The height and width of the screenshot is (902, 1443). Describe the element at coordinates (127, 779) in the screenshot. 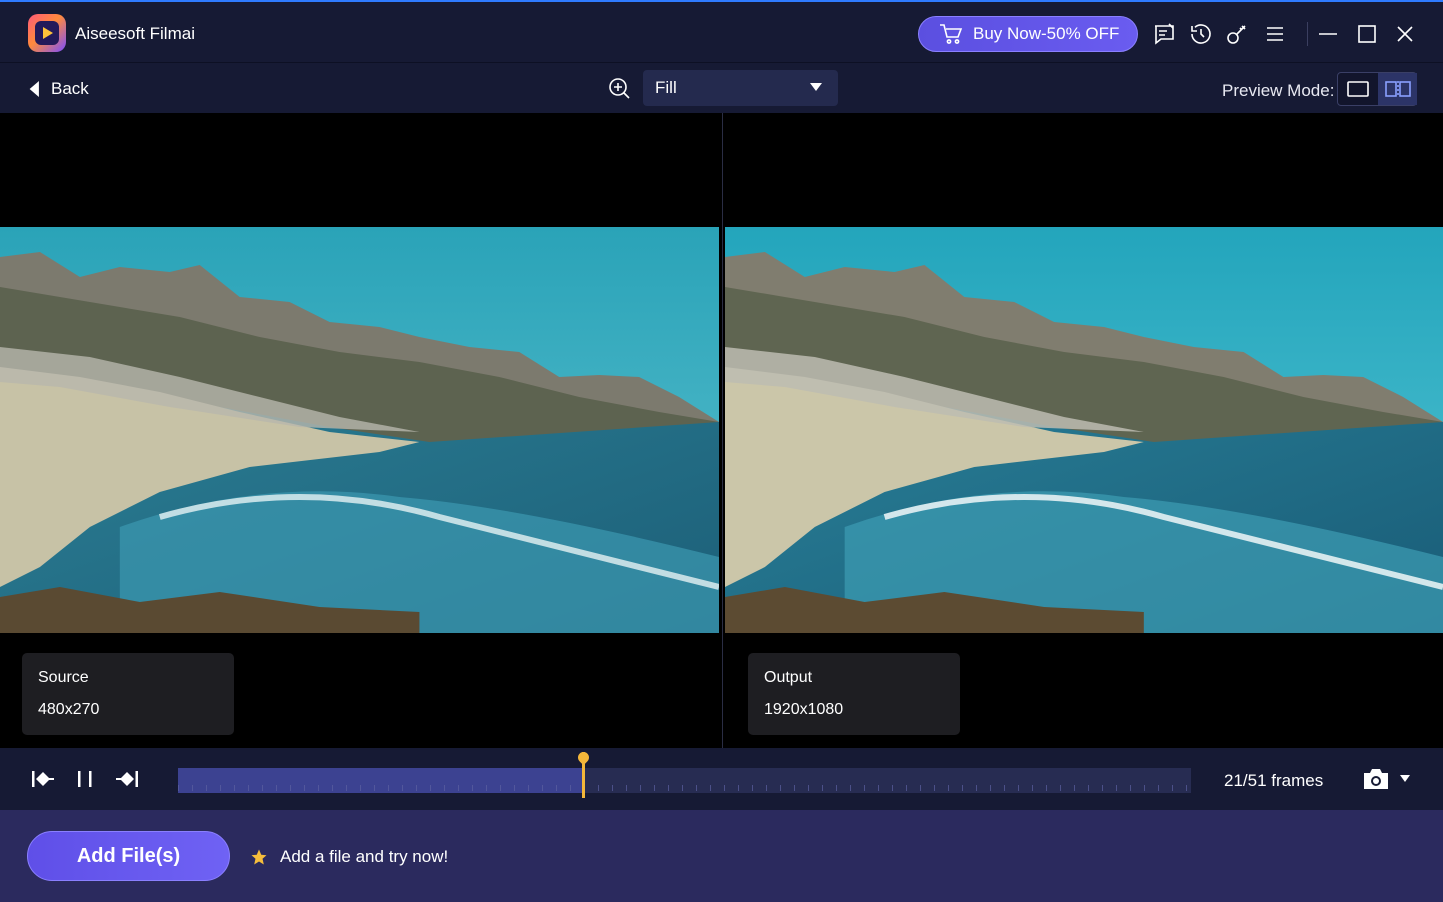

I see `next-frame-icon` at that location.